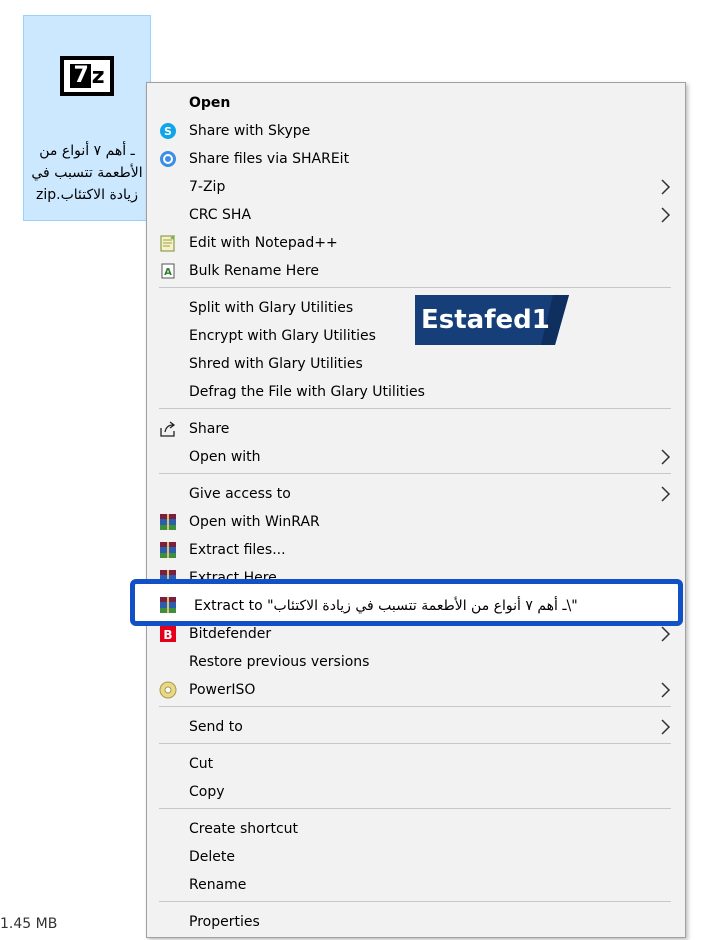 Image resolution: width=702 pixels, height=940 pixels. What do you see at coordinates (416, 792) in the screenshot?
I see `menu-item-copy: Copy` at bounding box center [416, 792].